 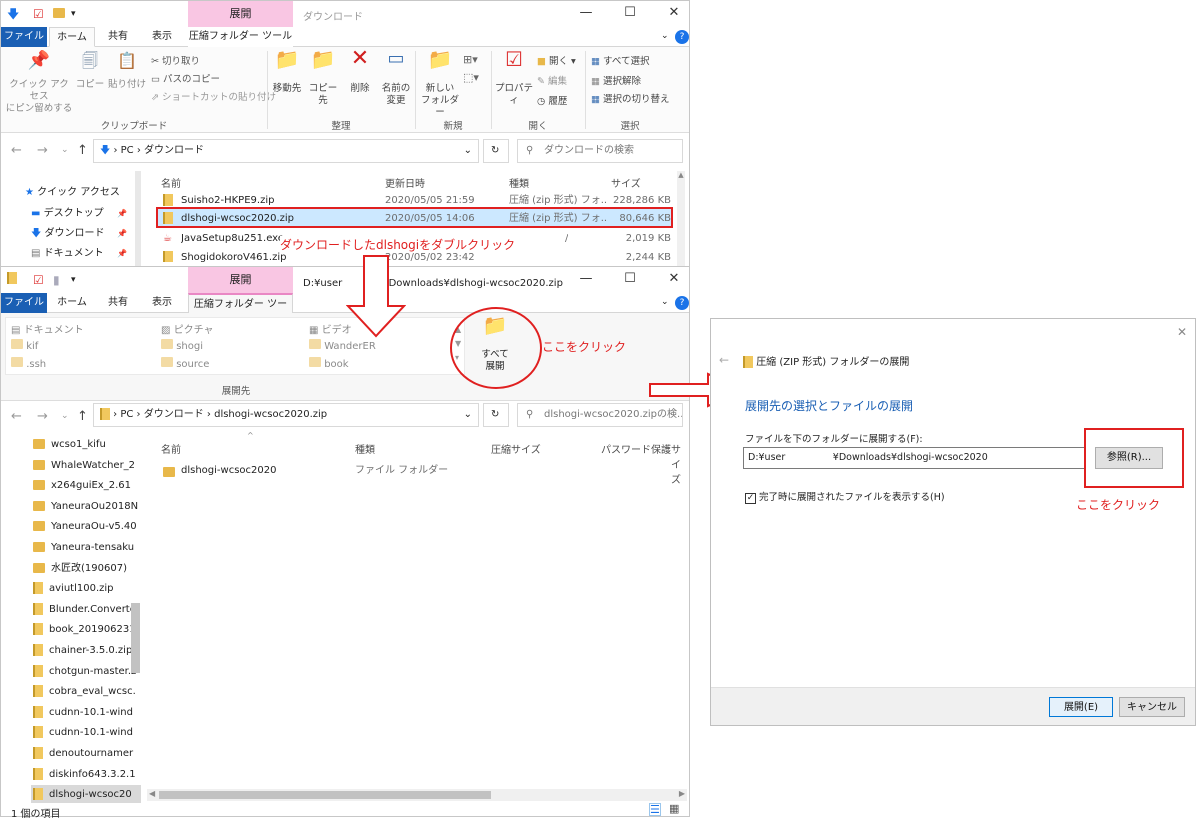 What do you see at coordinates (681, 175) in the screenshot?
I see `scroll-up-icon: ▲` at bounding box center [681, 175].